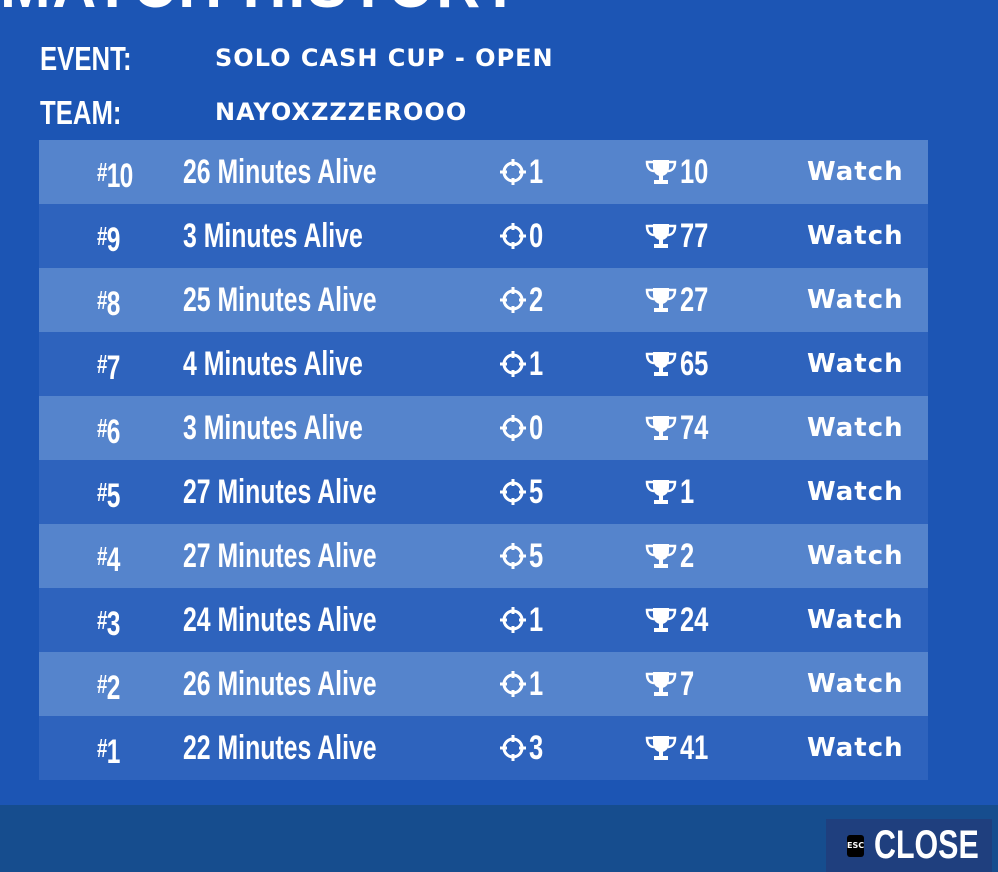 The height and width of the screenshot is (872, 998). I want to click on placement: #8, so click(109, 304).